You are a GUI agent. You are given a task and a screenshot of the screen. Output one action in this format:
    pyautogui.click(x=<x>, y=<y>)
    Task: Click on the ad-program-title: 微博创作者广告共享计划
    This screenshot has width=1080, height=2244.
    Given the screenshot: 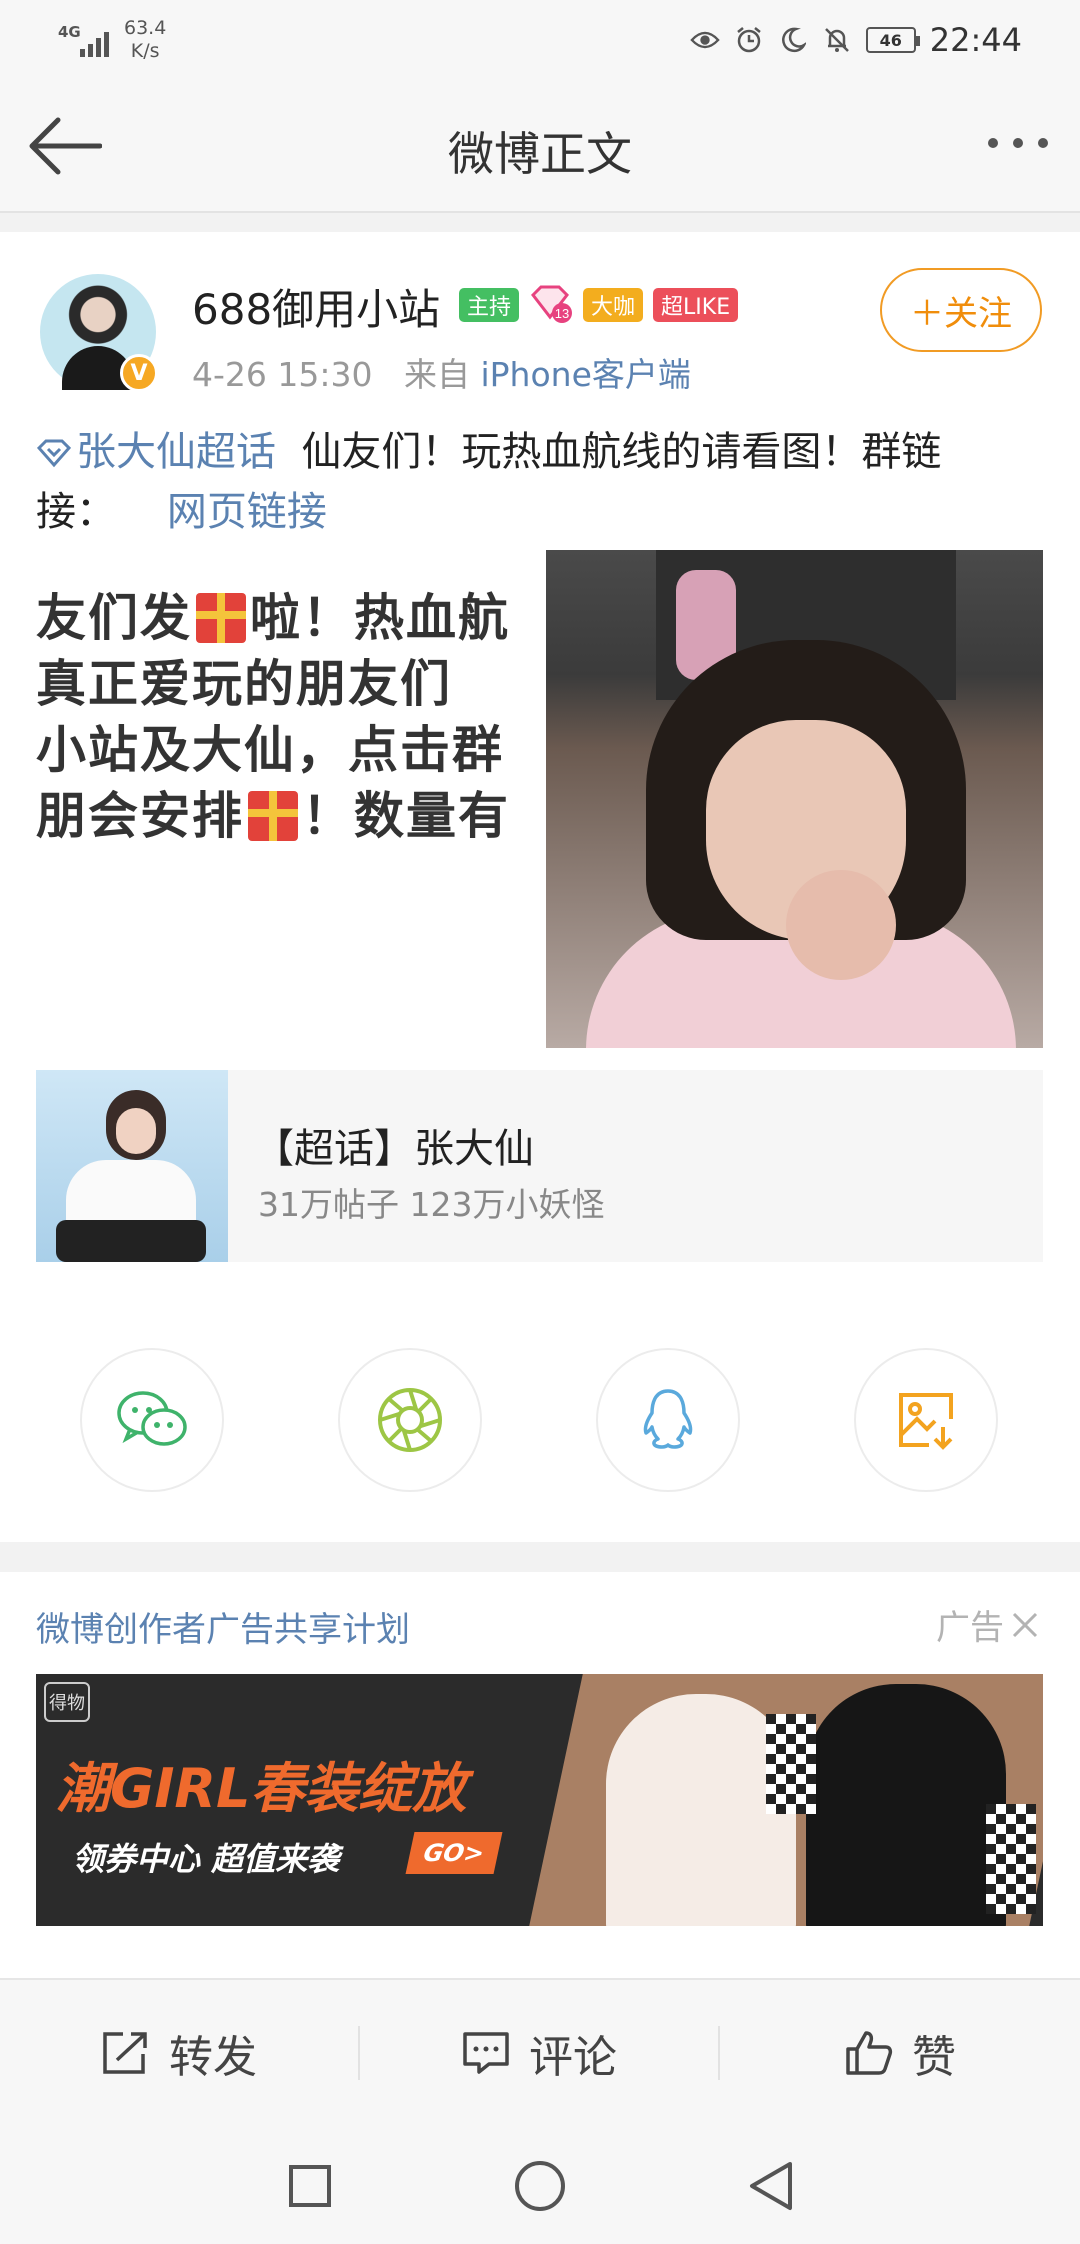 What is the action you would take?
    pyautogui.click(x=223, y=1626)
    